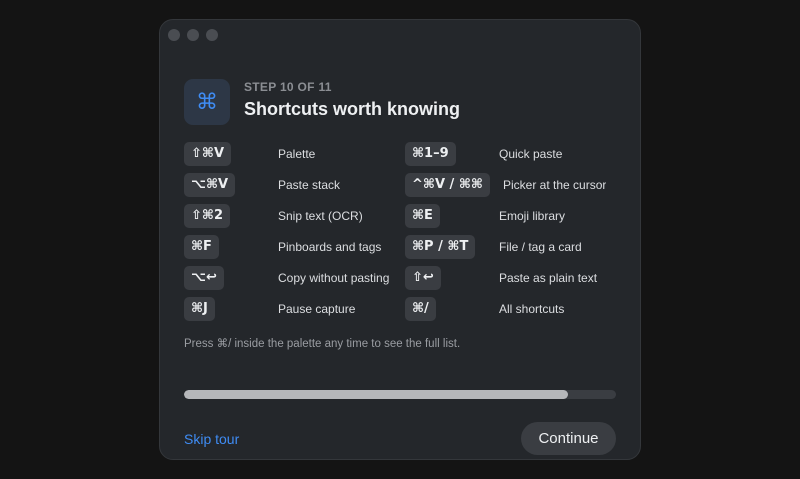  I want to click on shortcut-keys: ⇧⌘V, so click(208, 154).